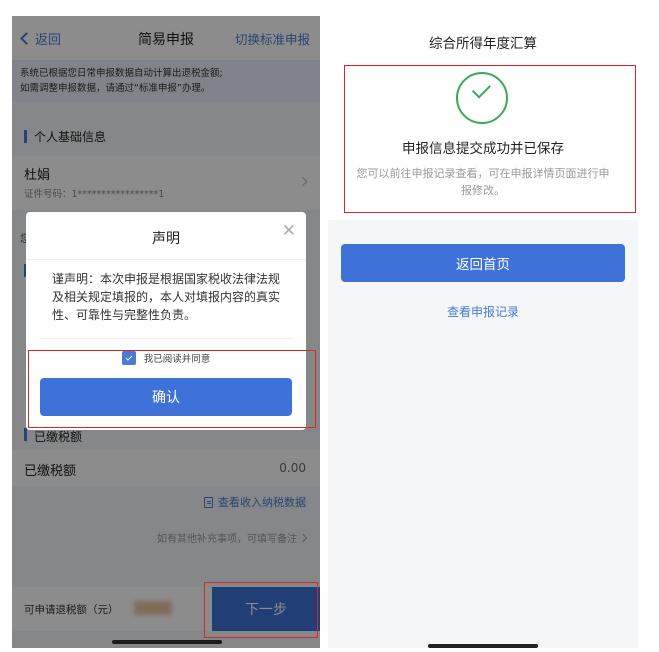 Image resolution: width=659 pixels, height=652 pixels. Describe the element at coordinates (483, 182) in the screenshot. I see `success-description: 您可以前往申报记录查看，可在申报详情页面进行申报修改。` at that location.